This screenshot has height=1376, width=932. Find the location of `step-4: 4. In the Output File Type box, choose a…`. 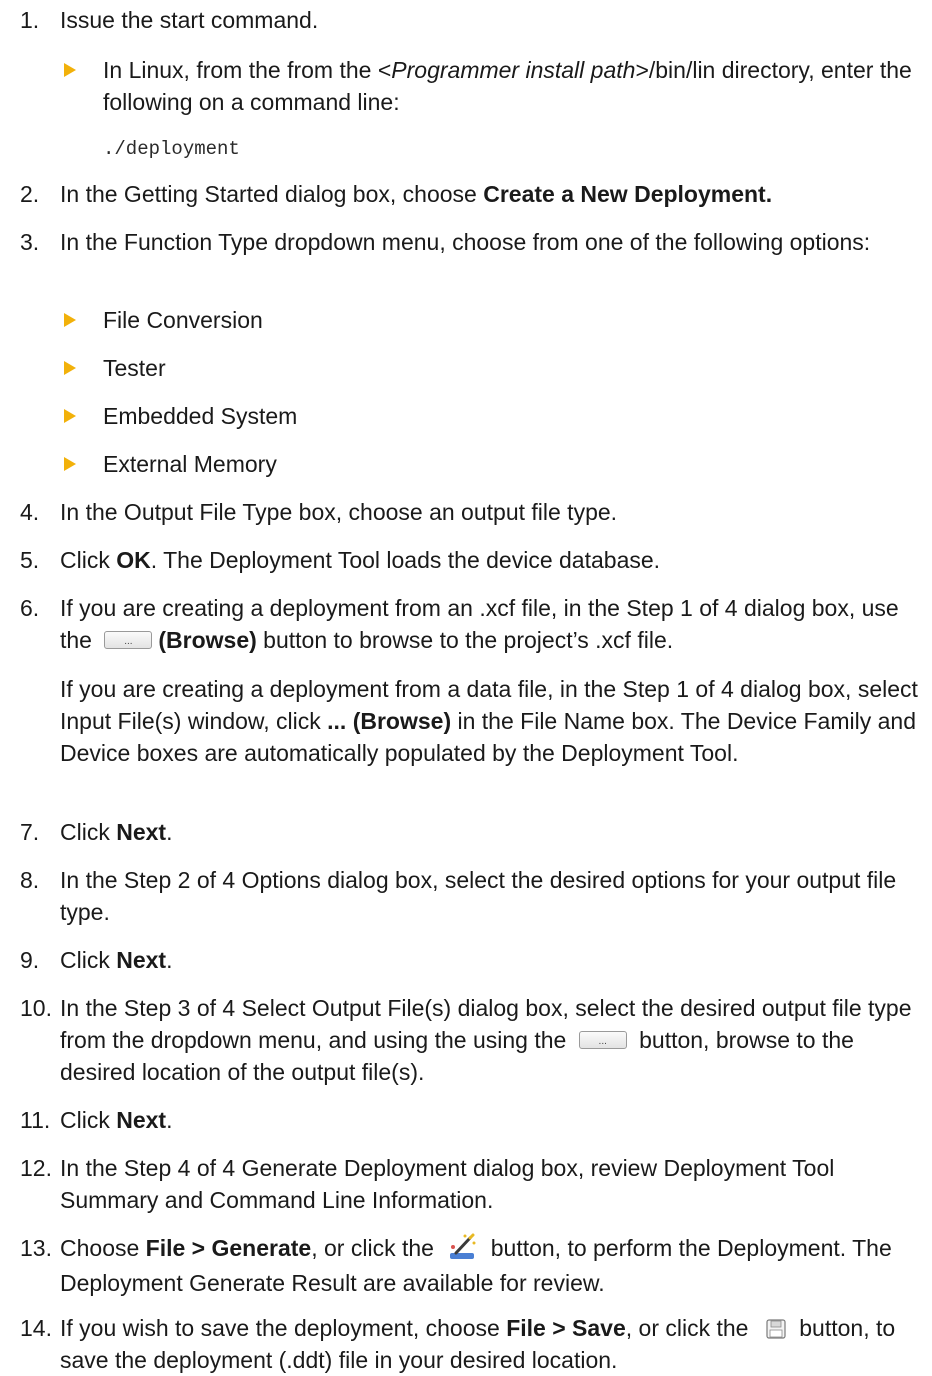

step-4: 4. In the Output File Type box, choose a… is located at coordinates (470, 512).